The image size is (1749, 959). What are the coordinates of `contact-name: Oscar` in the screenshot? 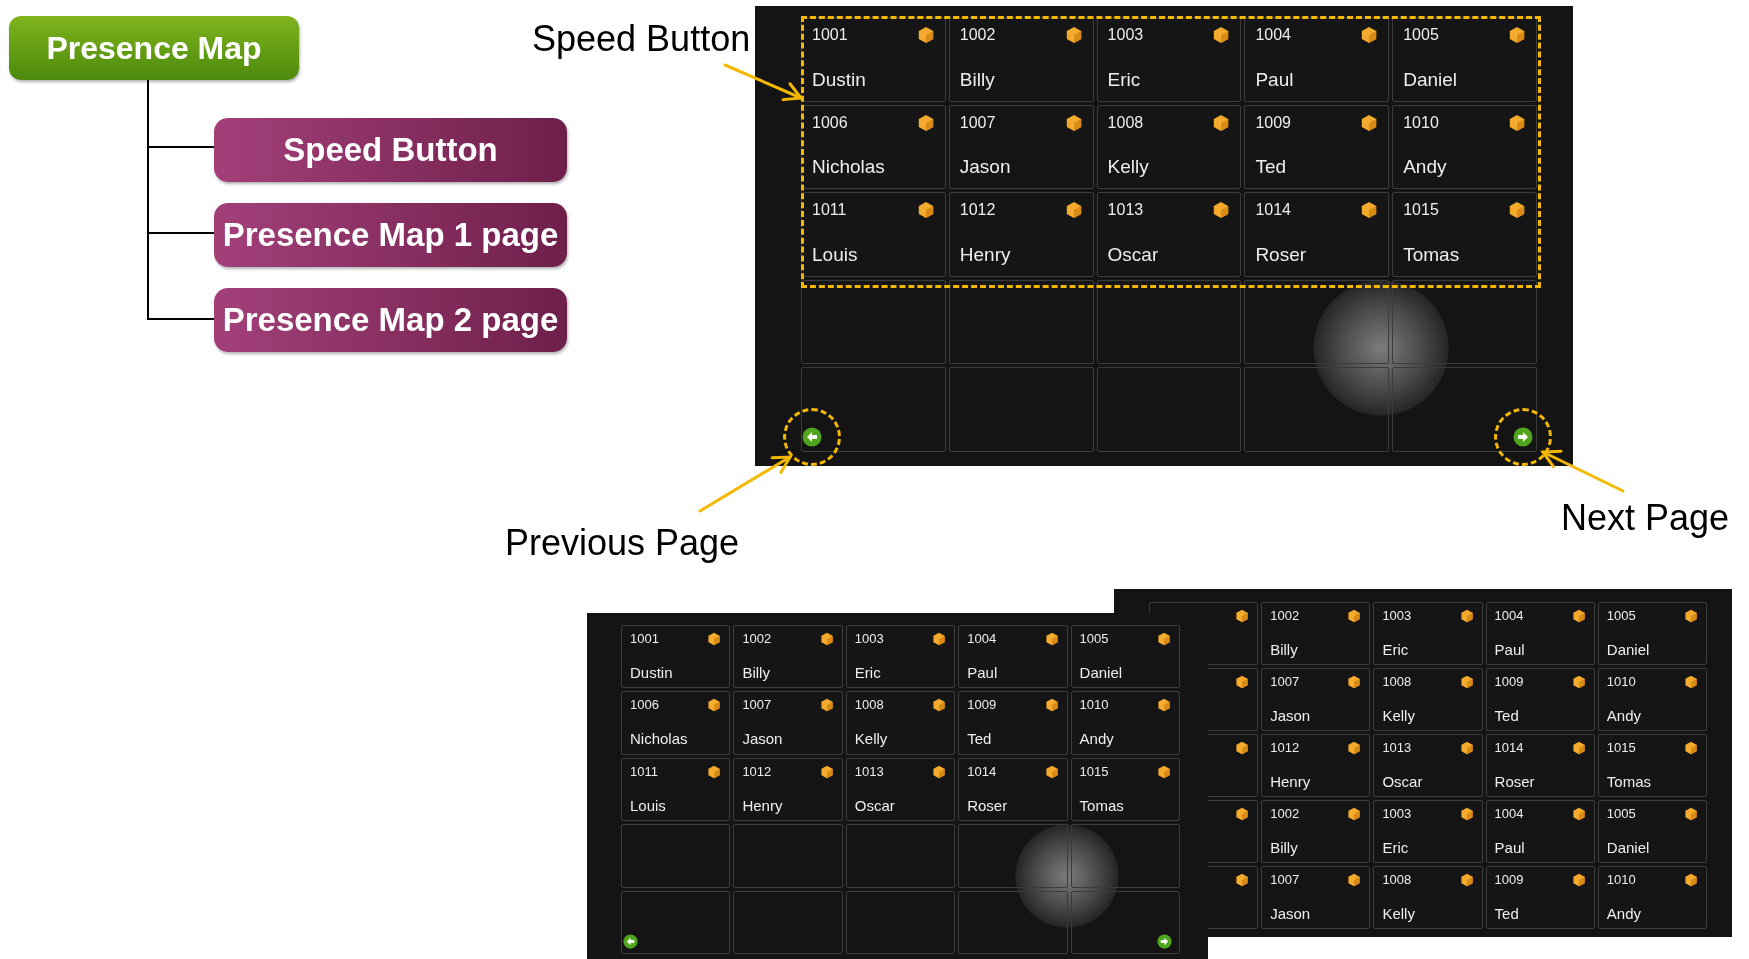 It's located at (1133, 255).